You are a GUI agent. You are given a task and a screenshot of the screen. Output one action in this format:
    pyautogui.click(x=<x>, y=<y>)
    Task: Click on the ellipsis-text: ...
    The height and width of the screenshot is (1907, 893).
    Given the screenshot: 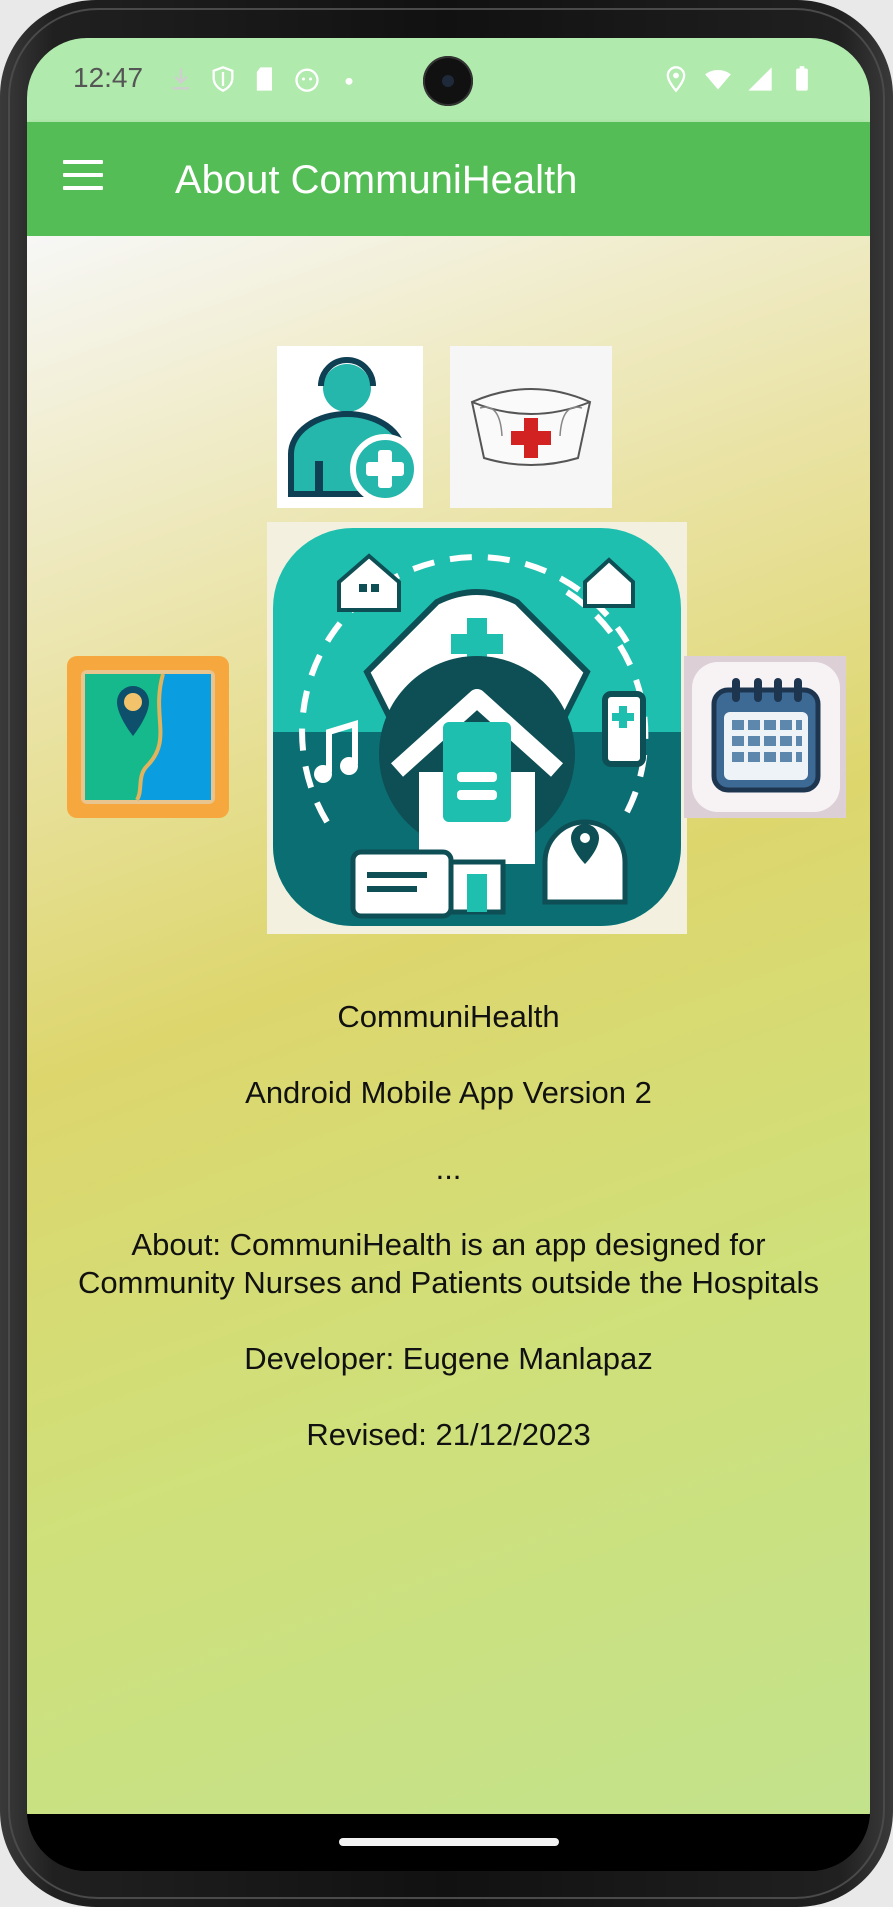 What is the action you would take?
    pyautogui.click(x=448, y=1168)
    